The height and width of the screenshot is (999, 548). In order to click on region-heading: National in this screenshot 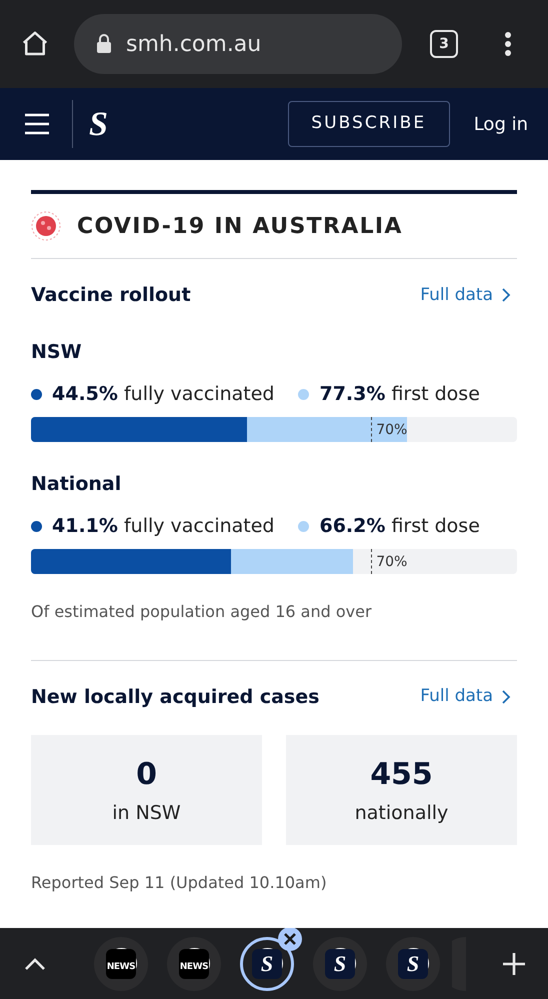, I will do `click(76, 484)`.